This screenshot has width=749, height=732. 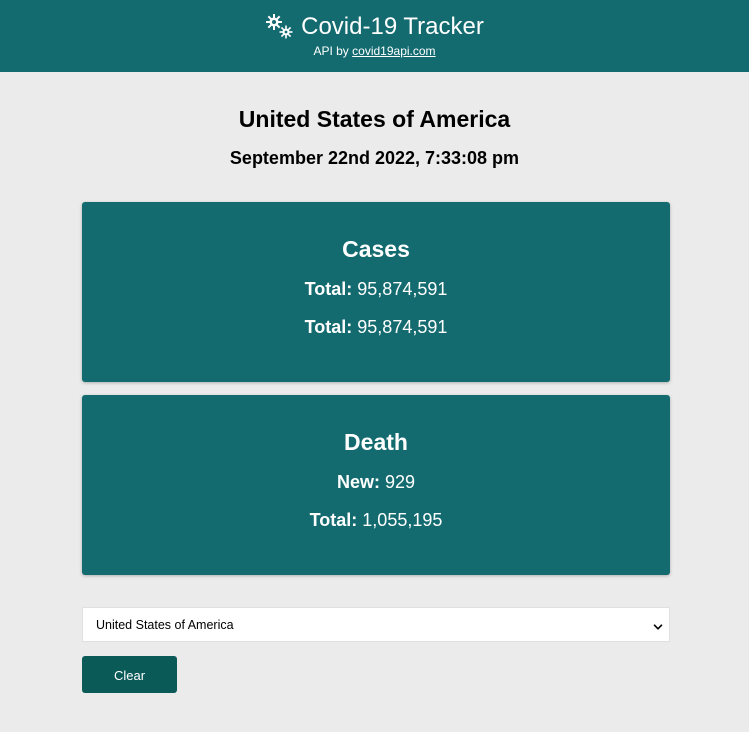 What do you see at coordinates (374, 119) in the screenshot?
I see `country-title: United States of America` at bounding box center [374, 119].